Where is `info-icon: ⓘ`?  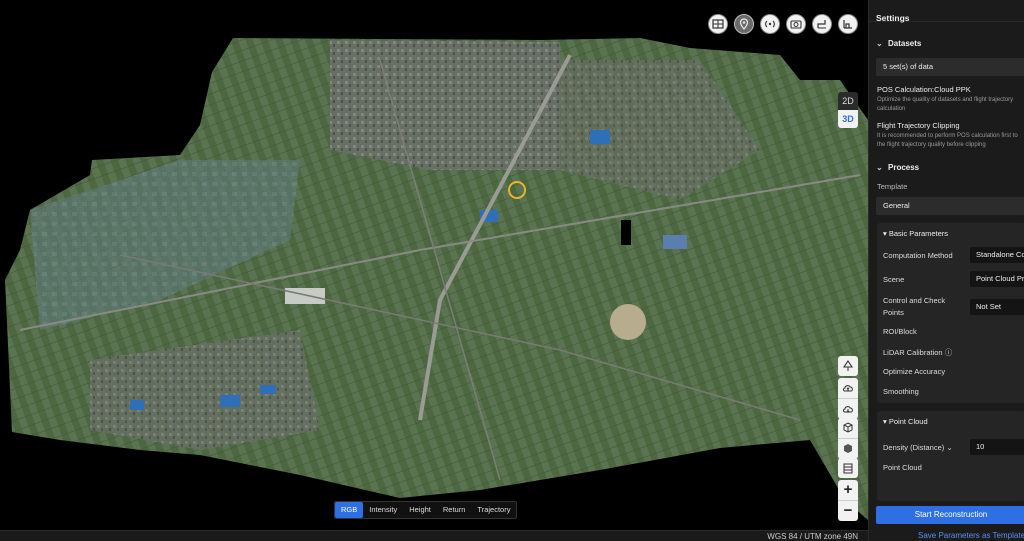 info-icon: ⓘ is located at coordinates (949, 352).